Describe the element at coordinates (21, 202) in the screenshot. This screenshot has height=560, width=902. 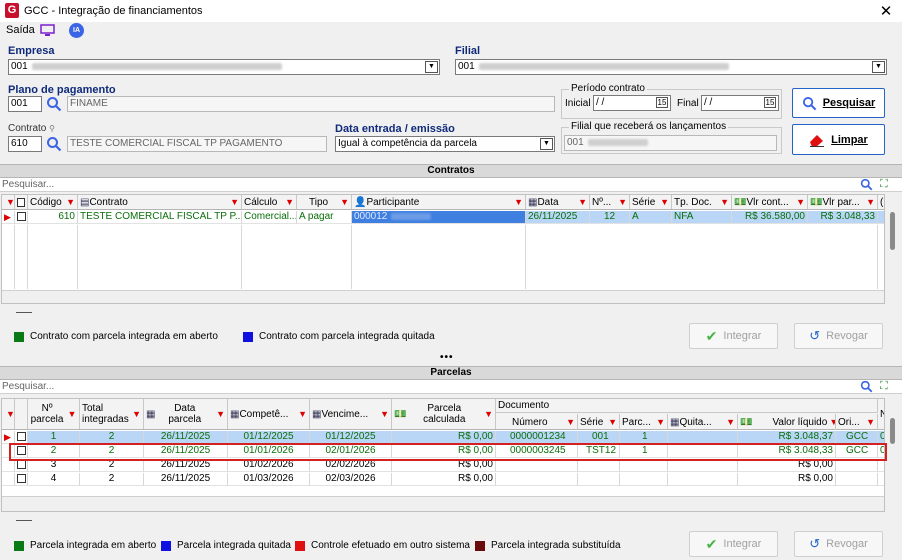
I see `select-all-checkbox` at that location.